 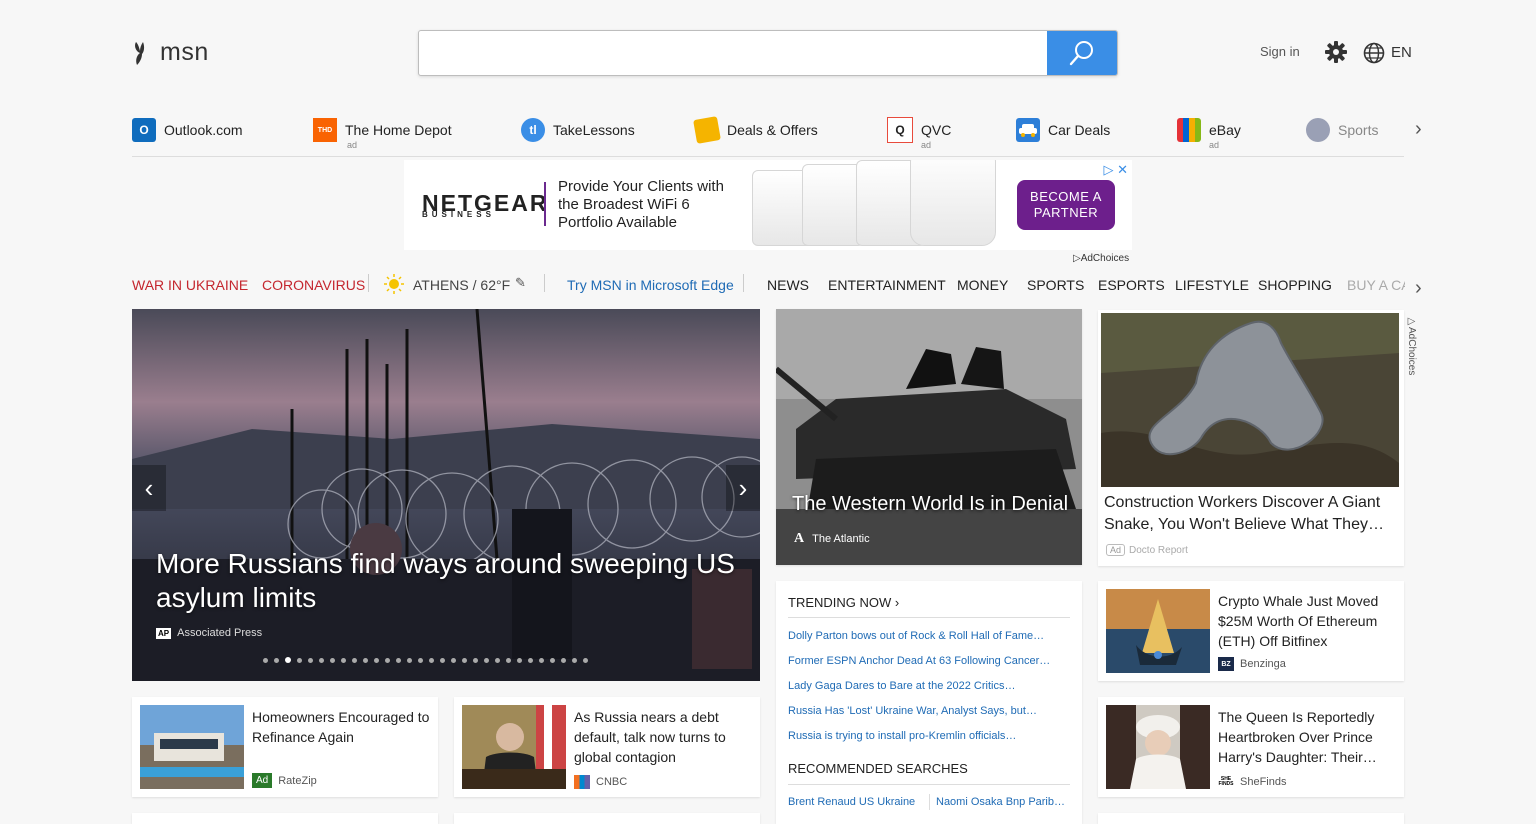 I want to click on adchoices-link: ▷AdChoices, so click(x=1101, y=258).